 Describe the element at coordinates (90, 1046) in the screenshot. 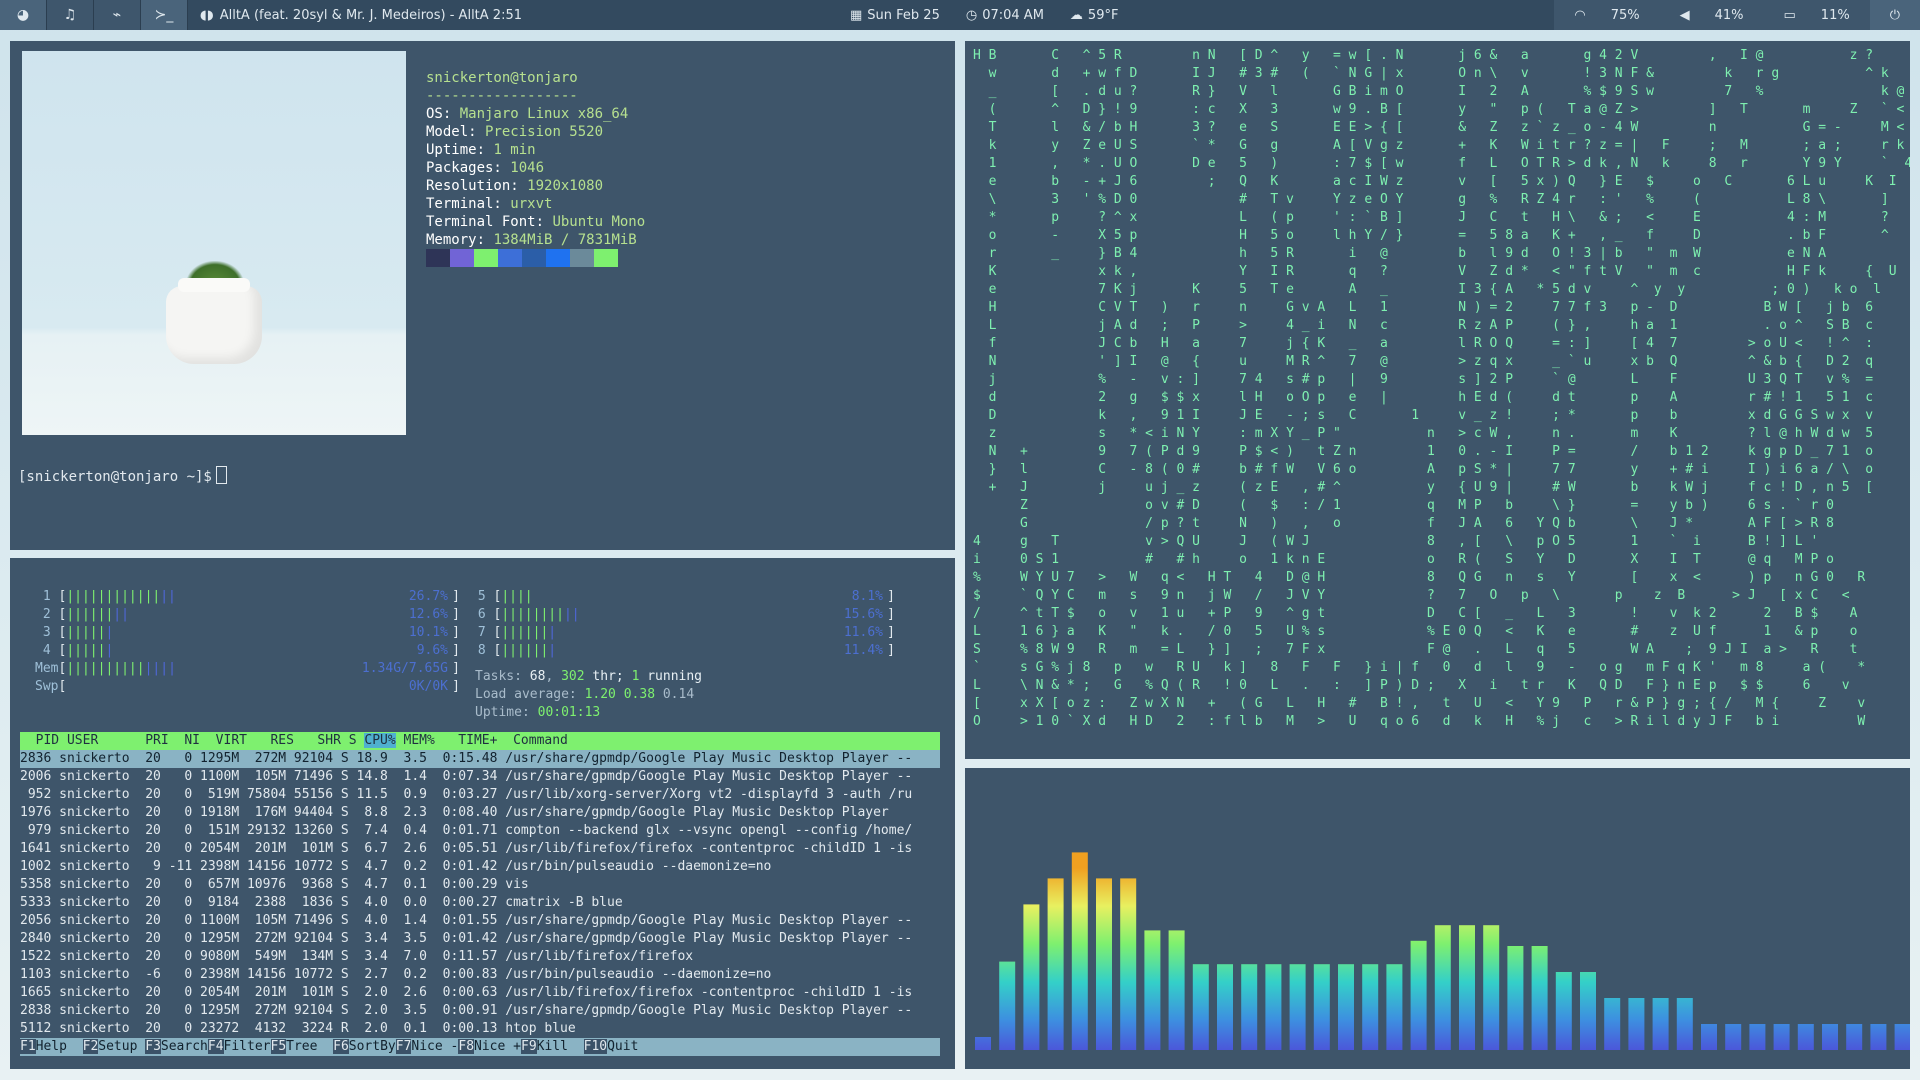

I see `function-key: F2` at that location.